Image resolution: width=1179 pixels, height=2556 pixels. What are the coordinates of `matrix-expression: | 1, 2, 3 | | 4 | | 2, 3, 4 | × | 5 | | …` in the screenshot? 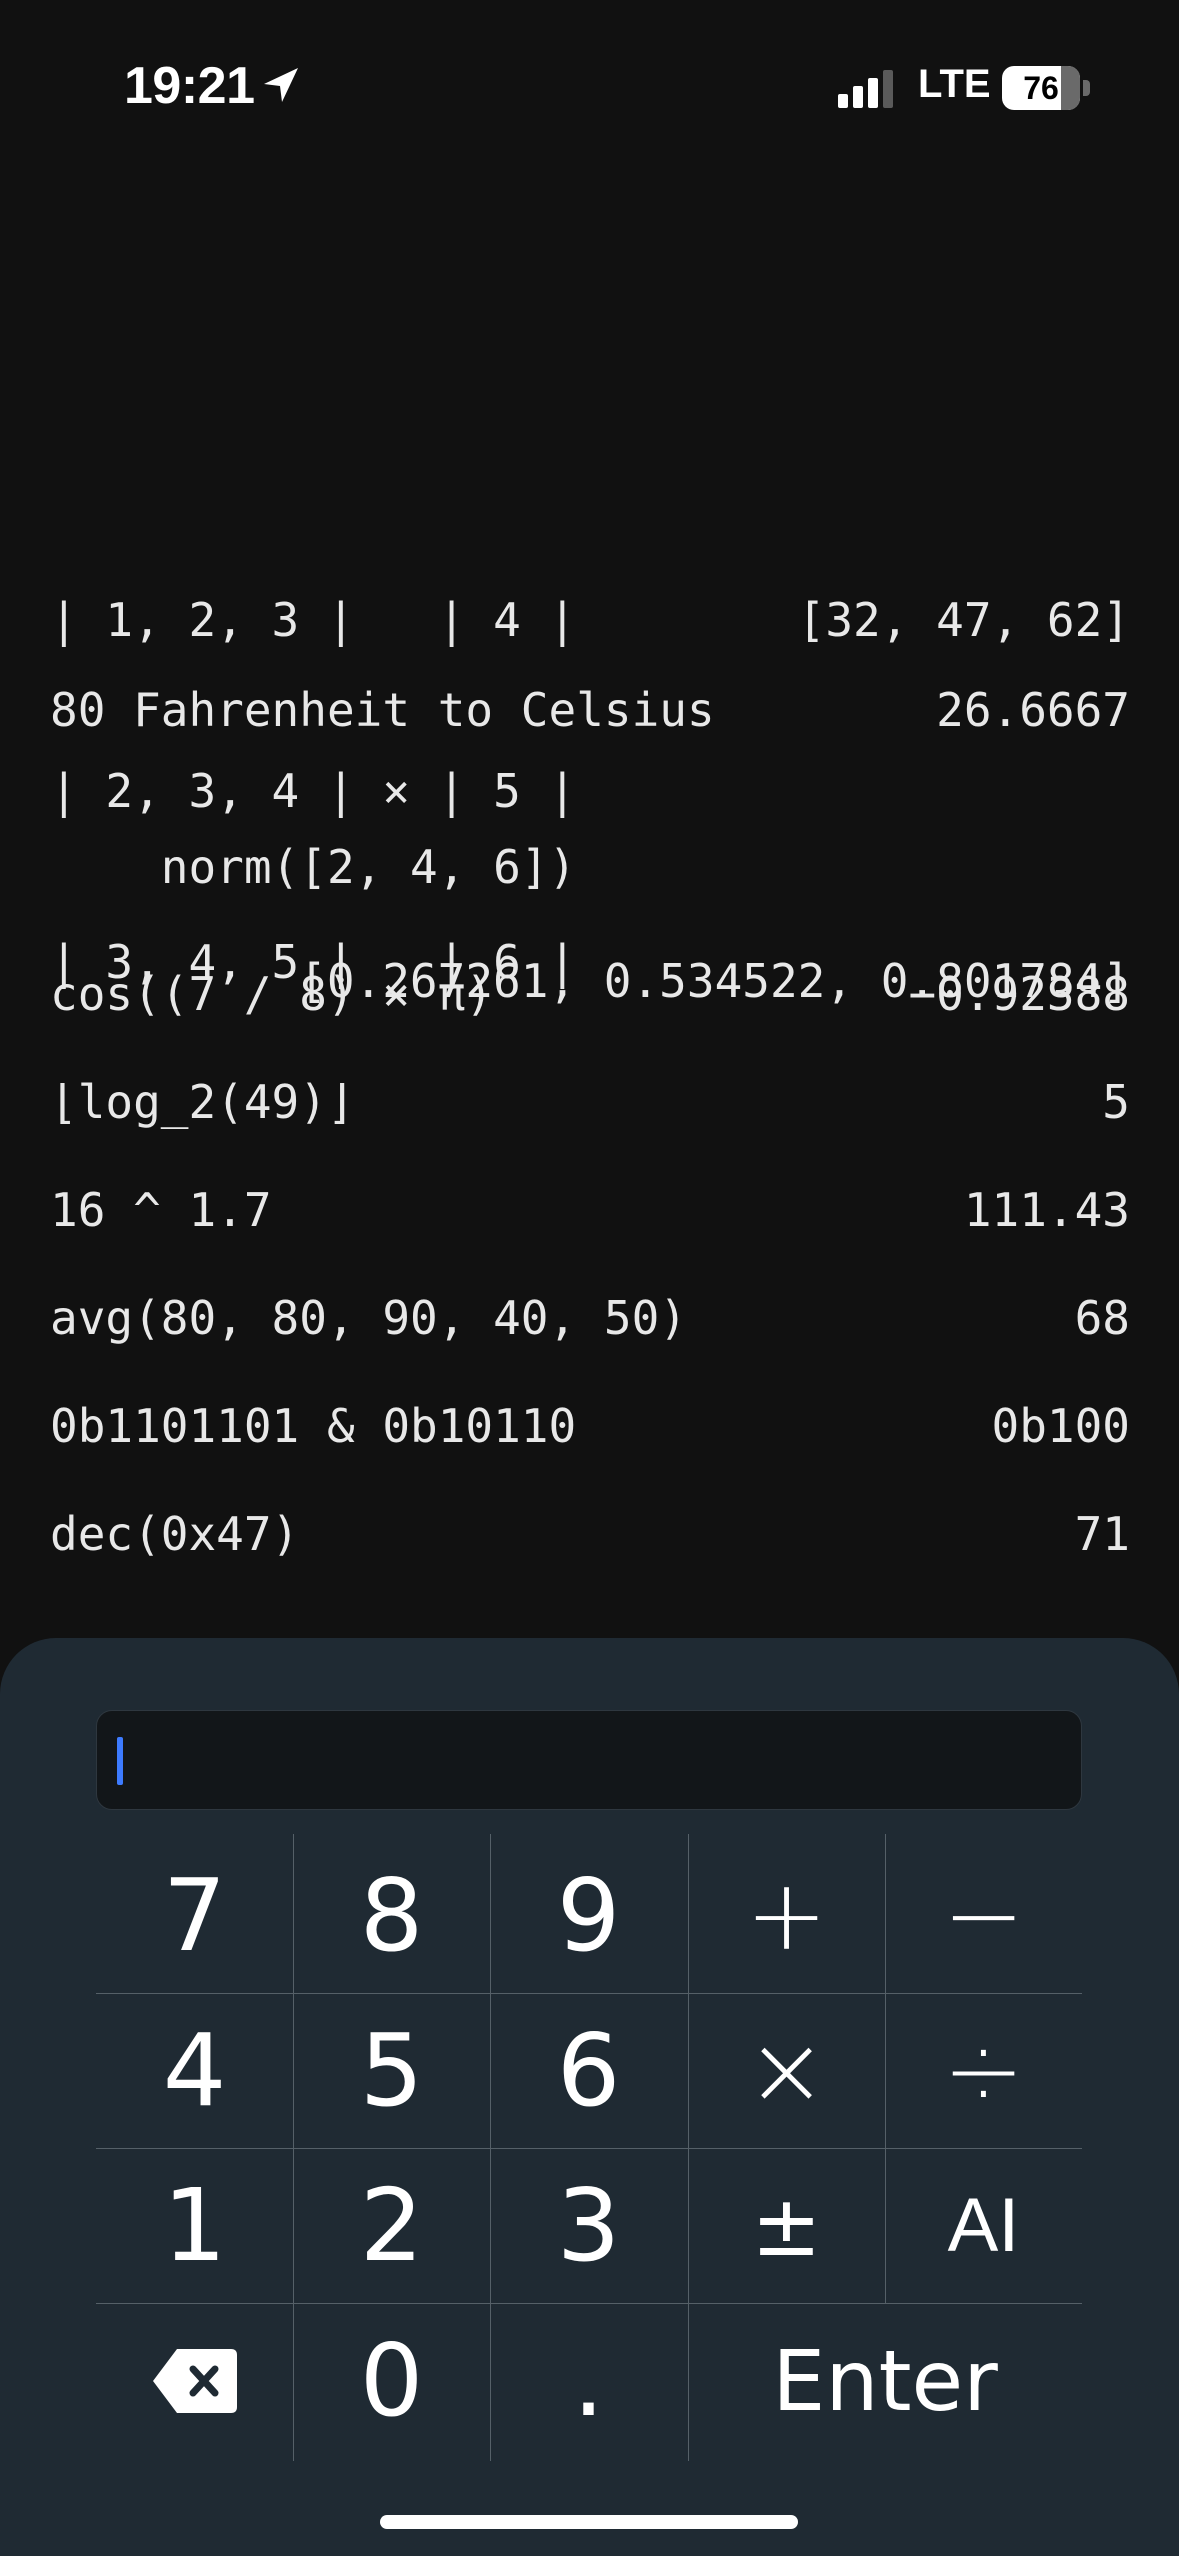 It's located at (313, 791).